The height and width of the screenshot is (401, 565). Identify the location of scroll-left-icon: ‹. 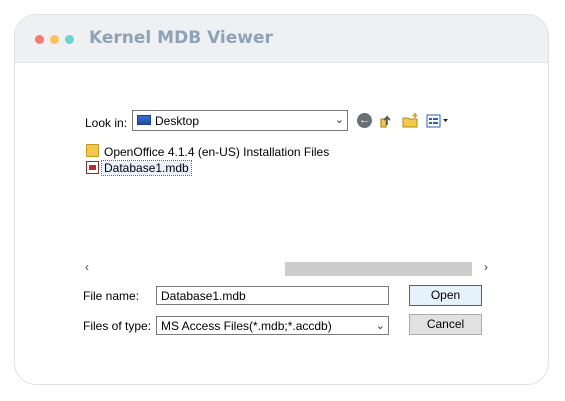
(87, 267).